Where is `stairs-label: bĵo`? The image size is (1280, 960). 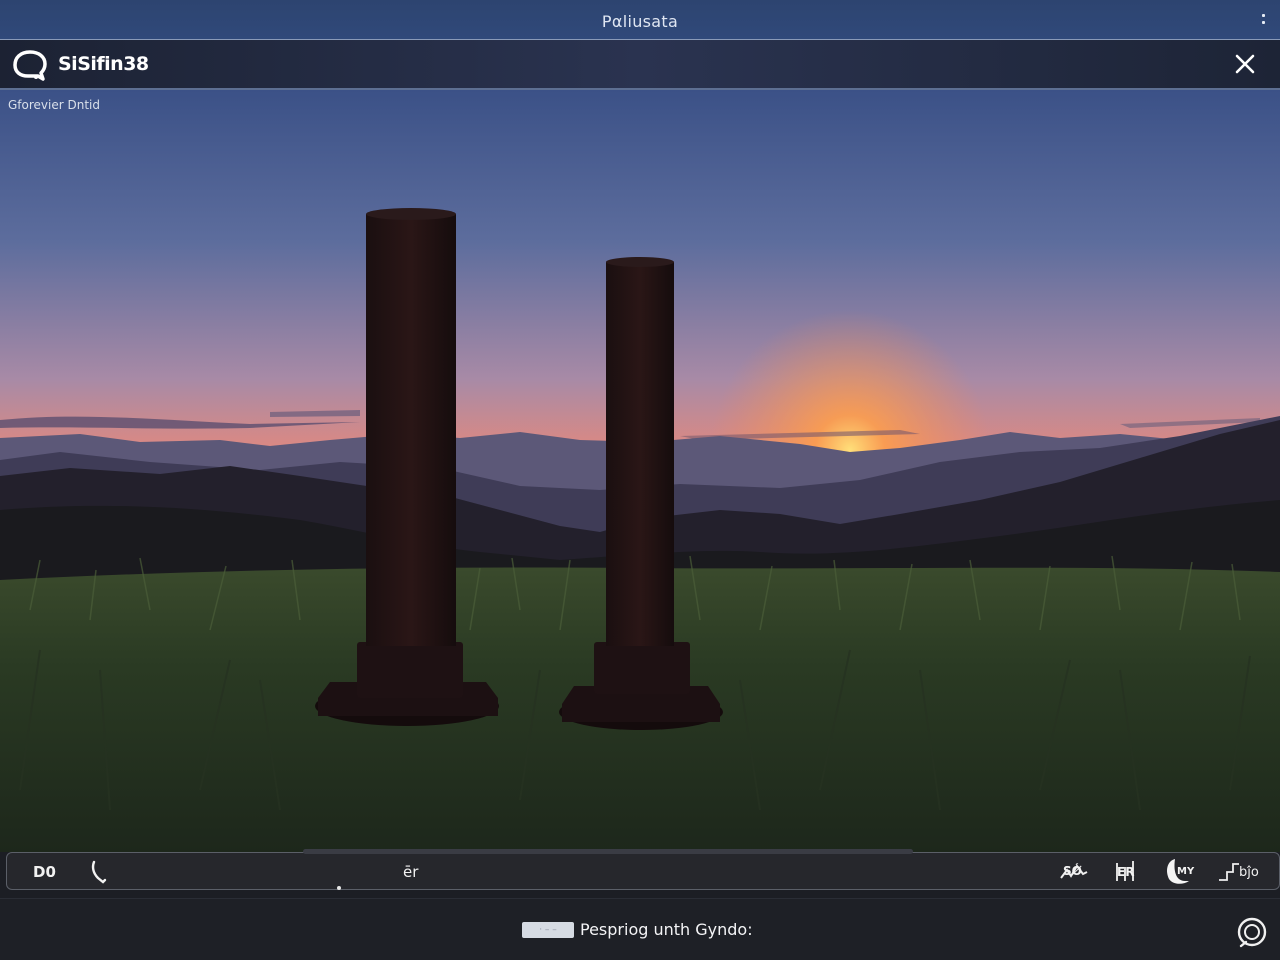 stairs-label: bĵo is located at coordinates (1249, 872).